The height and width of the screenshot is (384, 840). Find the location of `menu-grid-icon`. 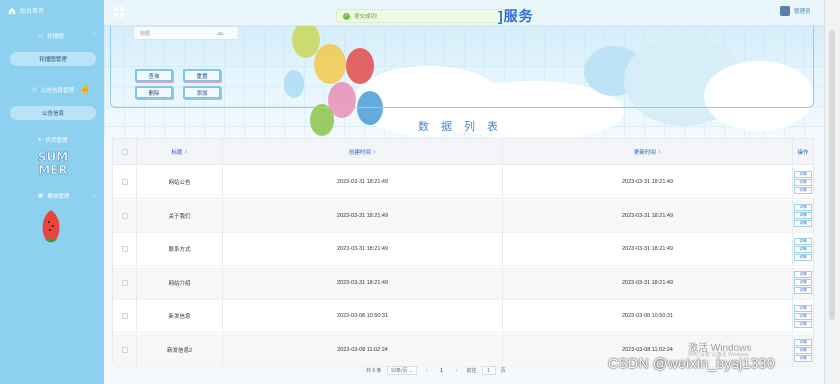

menu-grid-icon is located at coordinates (119, 12).